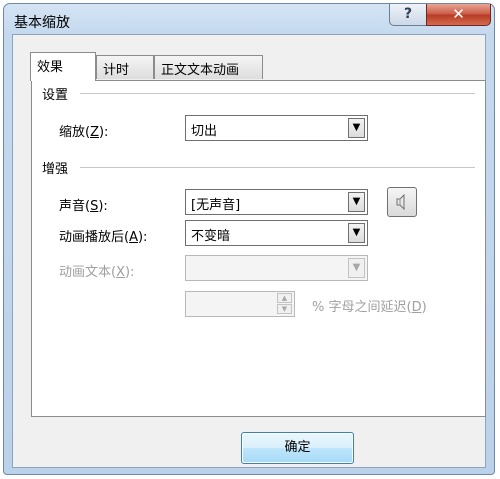  I want to click on after-animation-value: 不变暗, so click(211, 236).